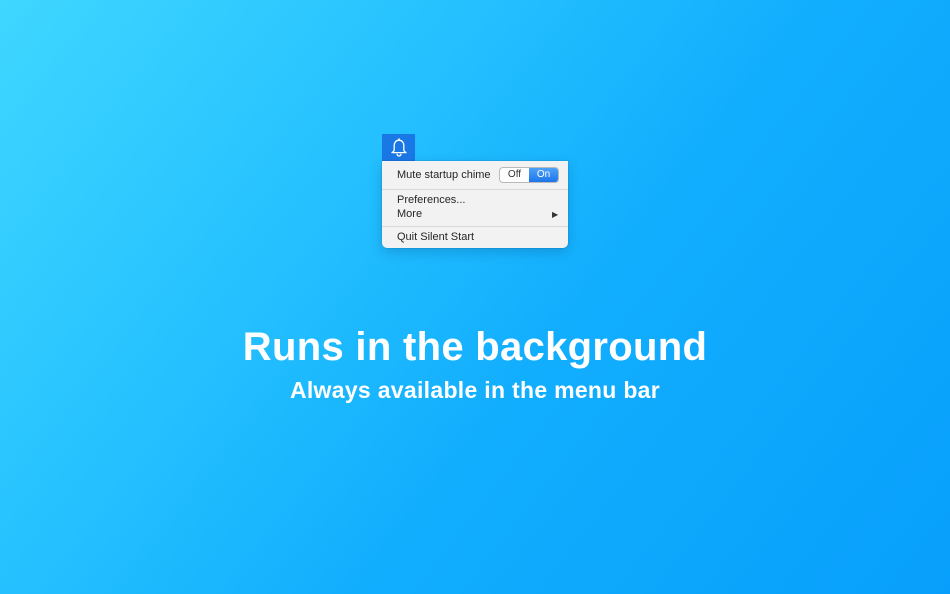 This screenshot has width=950, height=594. I want to click on hero-title: Runs in the background, so click(475, 347).